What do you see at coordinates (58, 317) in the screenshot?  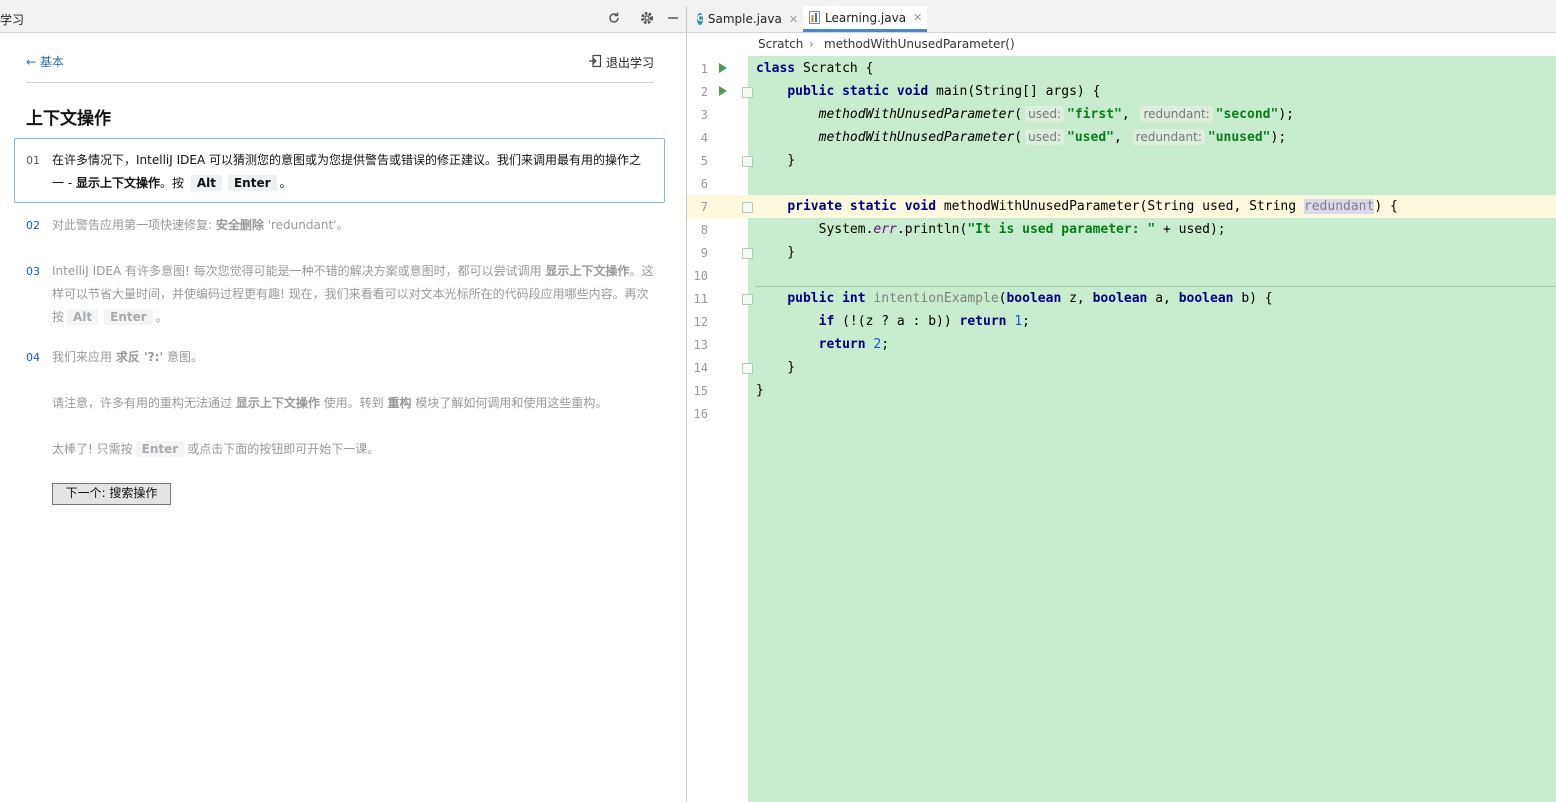 I see `step-text: 按` at bounding box center [58, 317].